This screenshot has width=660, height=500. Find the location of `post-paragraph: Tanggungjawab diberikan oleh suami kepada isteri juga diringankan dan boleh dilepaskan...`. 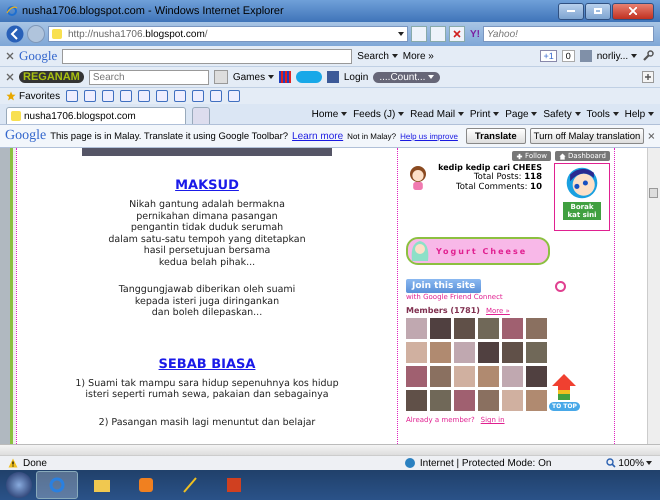

post-paragraph: Tanggungjawab diberikan oleh suami kepada isteri juga diringankan dan boleh dilepaskan... is located at coordinates (207, 301).